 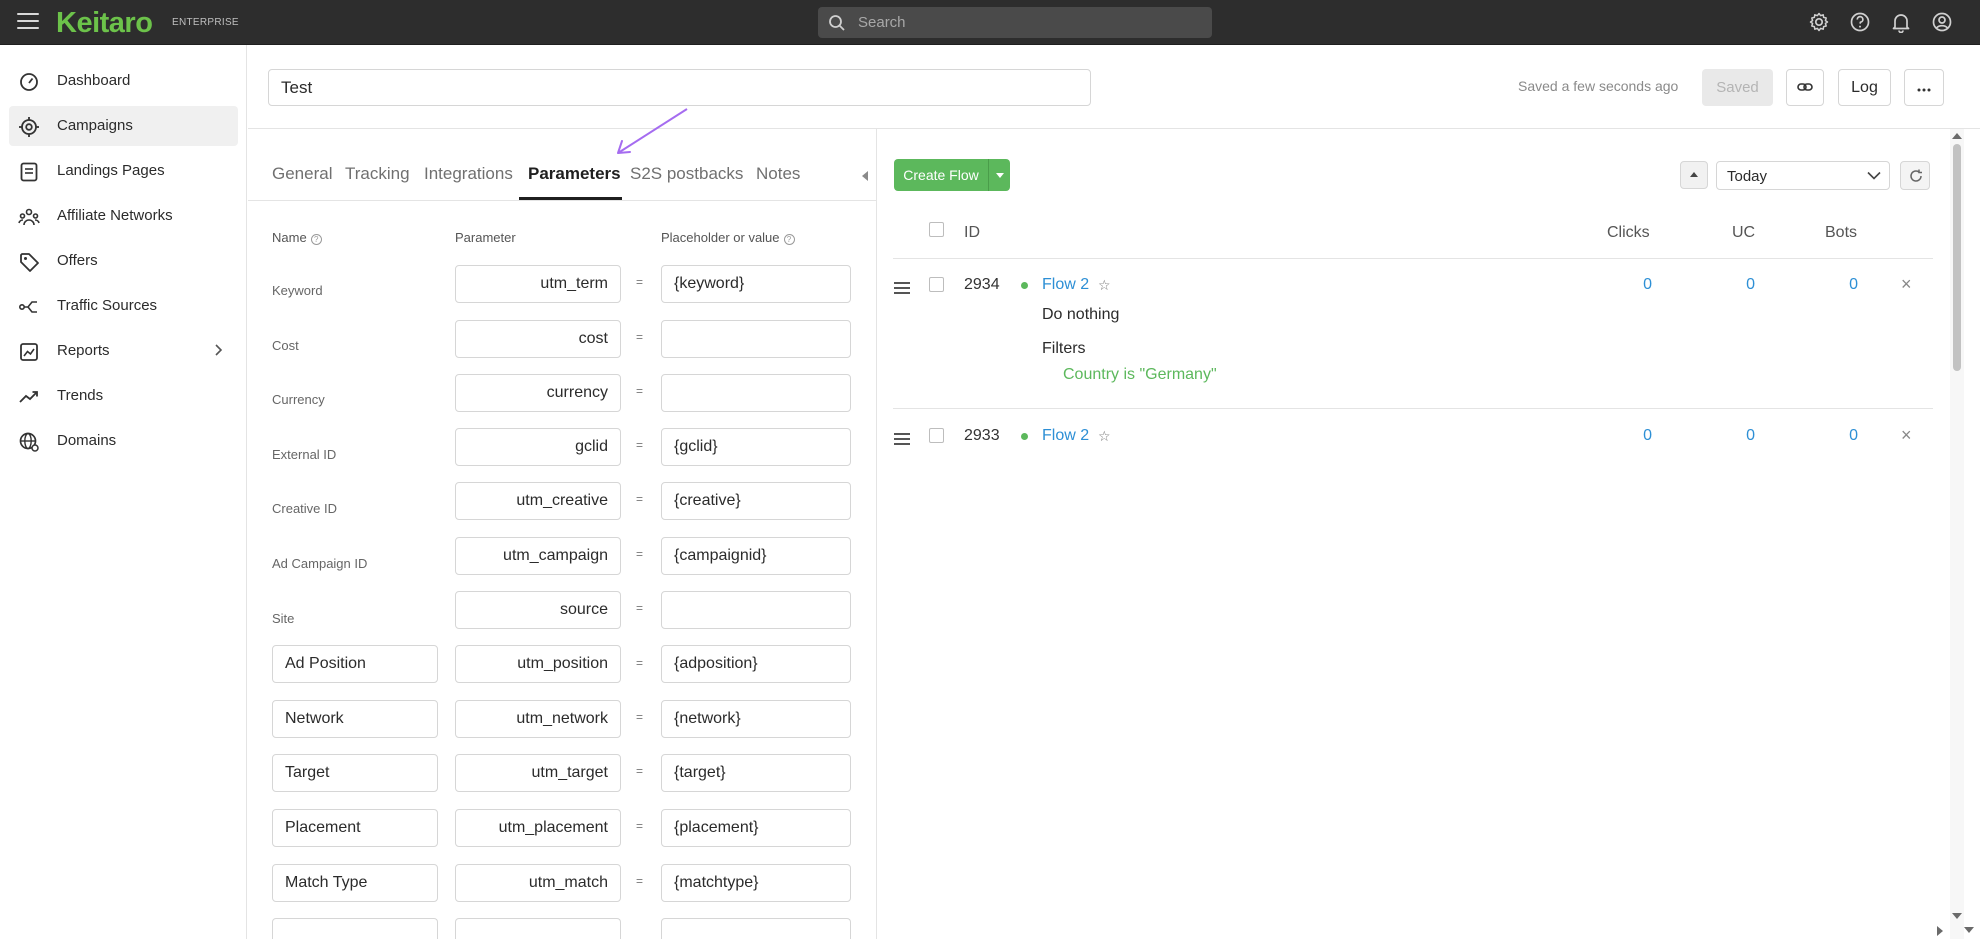 What do you see at coordinates (679, 87) in the screenshot?
I see `campaign-name-input` at bounding box center [679, 87].